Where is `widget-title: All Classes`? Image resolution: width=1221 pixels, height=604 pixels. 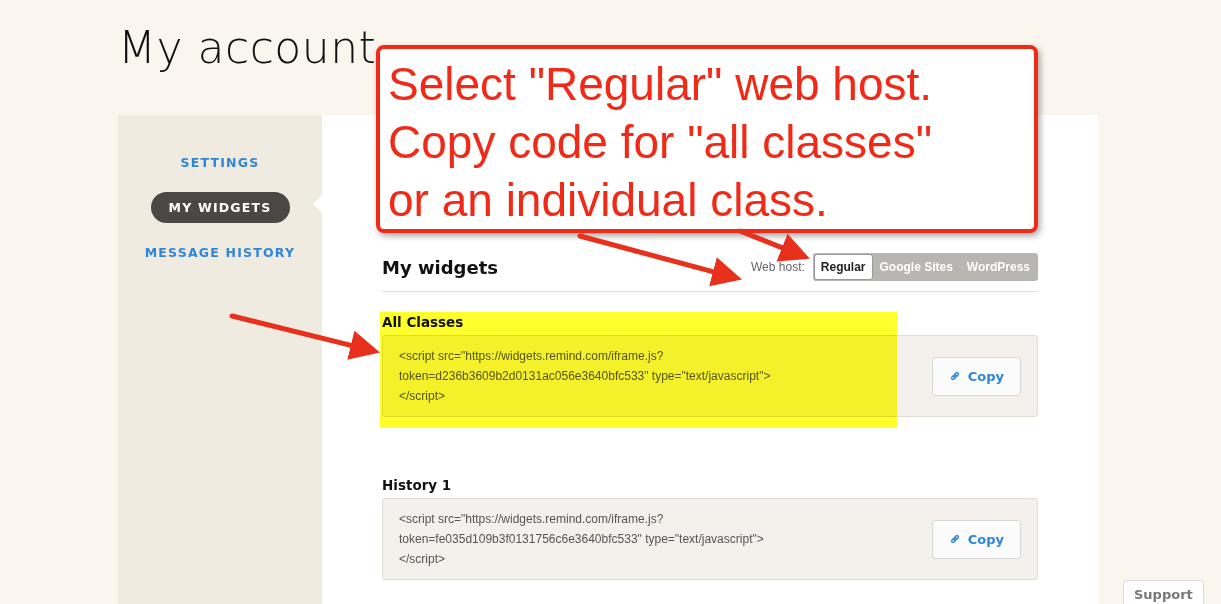
widget-title: All Classes is located at coordinates (423, 322).